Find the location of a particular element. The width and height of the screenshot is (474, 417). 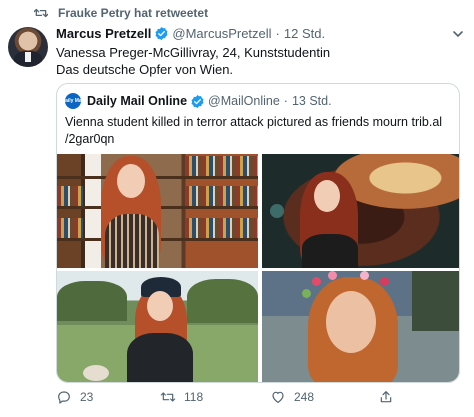

quoted-text-line: /2gar0qn is located at coordinates (90, 139).